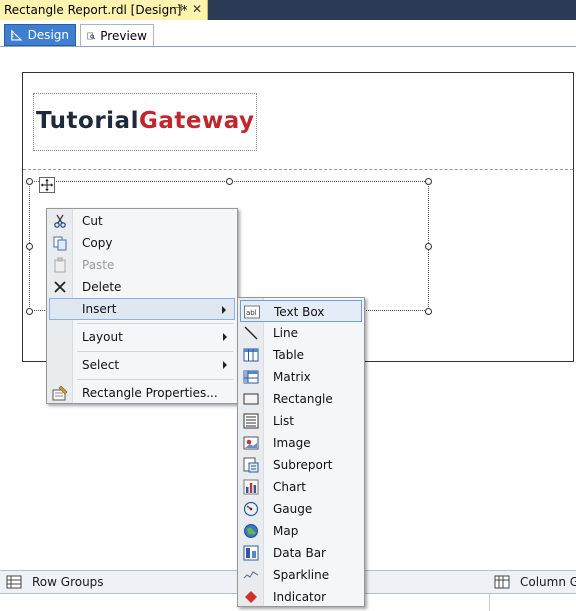  What do you see at coordinates (489, 602) in the screenshot?
I see `grouping-pane-divider` at bounding box center [489, 602].